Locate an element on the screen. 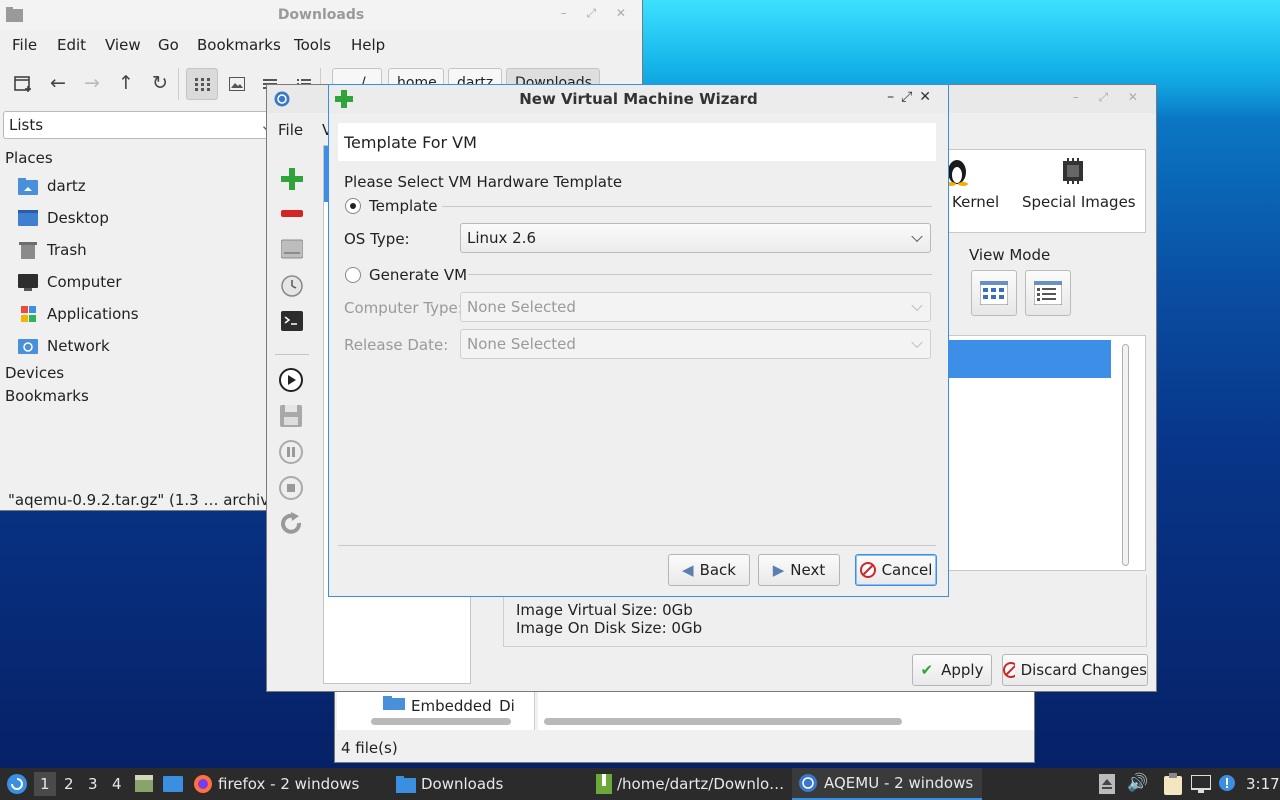  generate-vm-radio: Generate VM is located at coordinates (406, 275).